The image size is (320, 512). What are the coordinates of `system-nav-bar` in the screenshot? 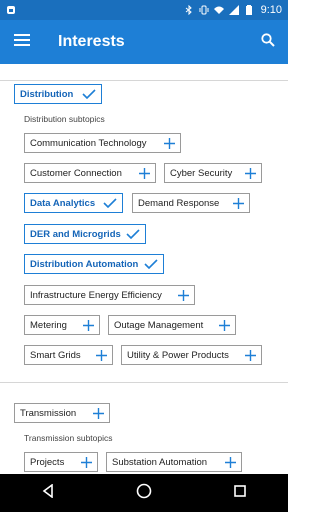 It's located at (144, 493).